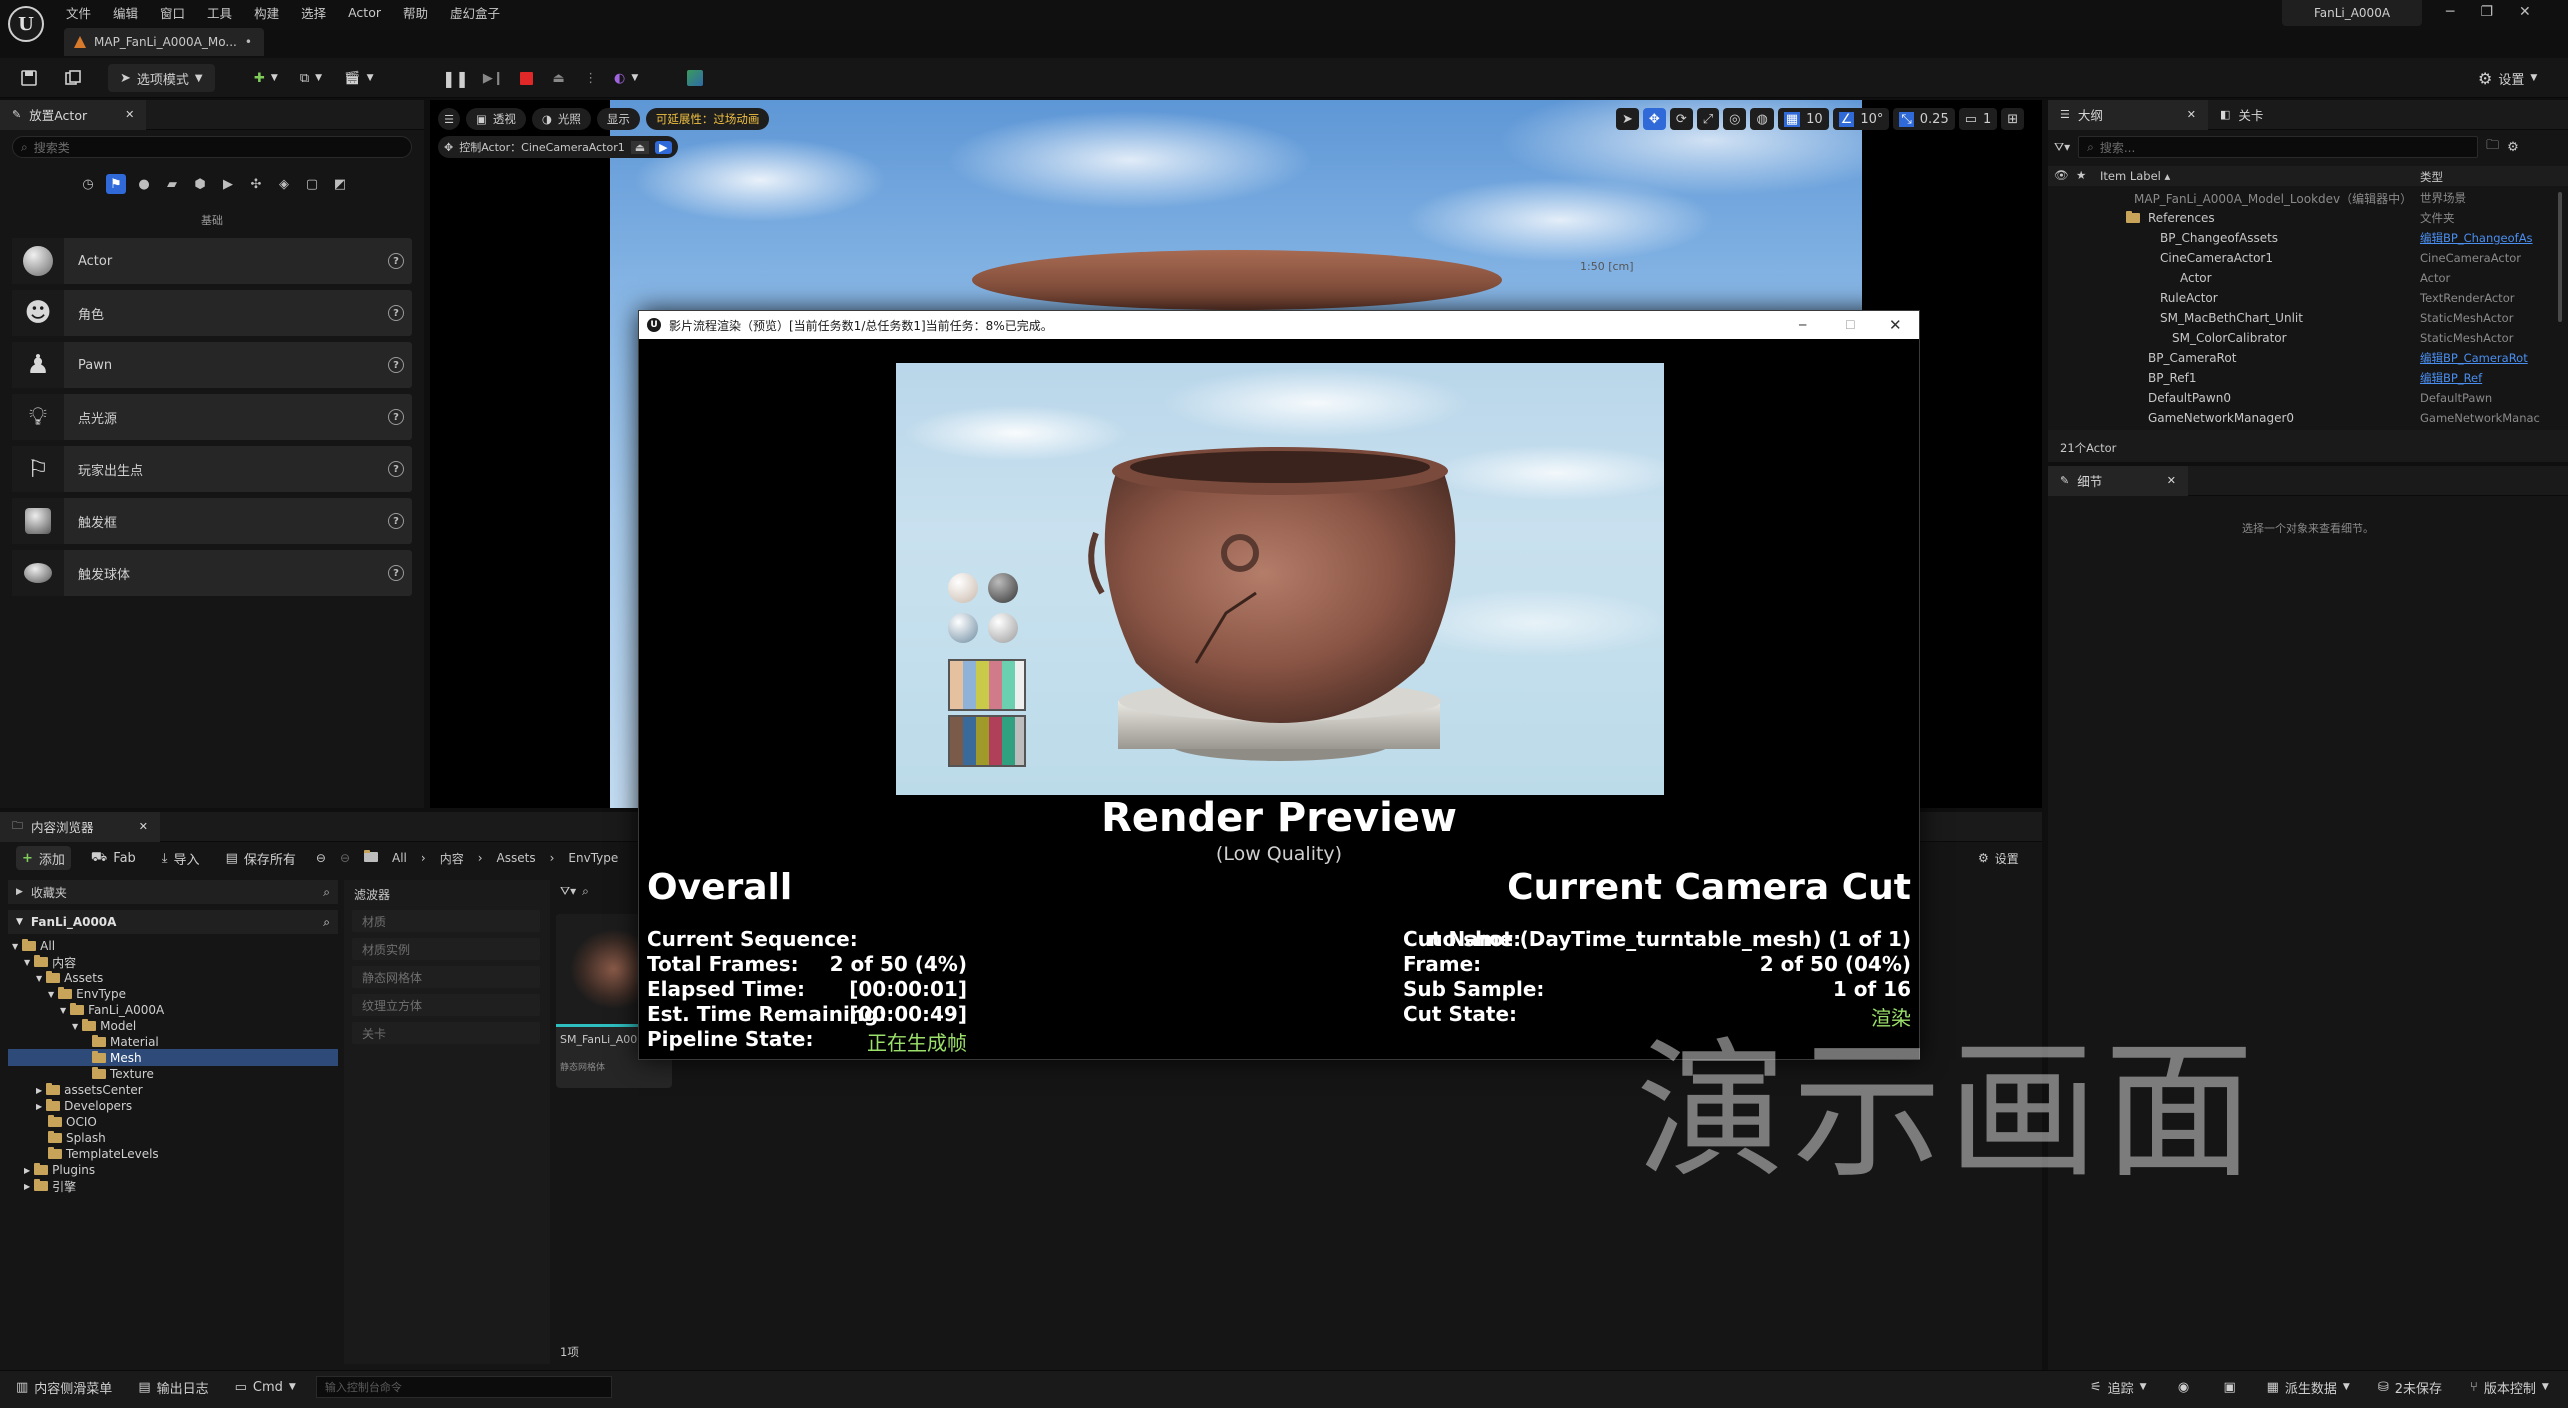 The height and width of the screenshot is (1408, 2568). I want to click on lights-icon: ●, so click(144, 184).